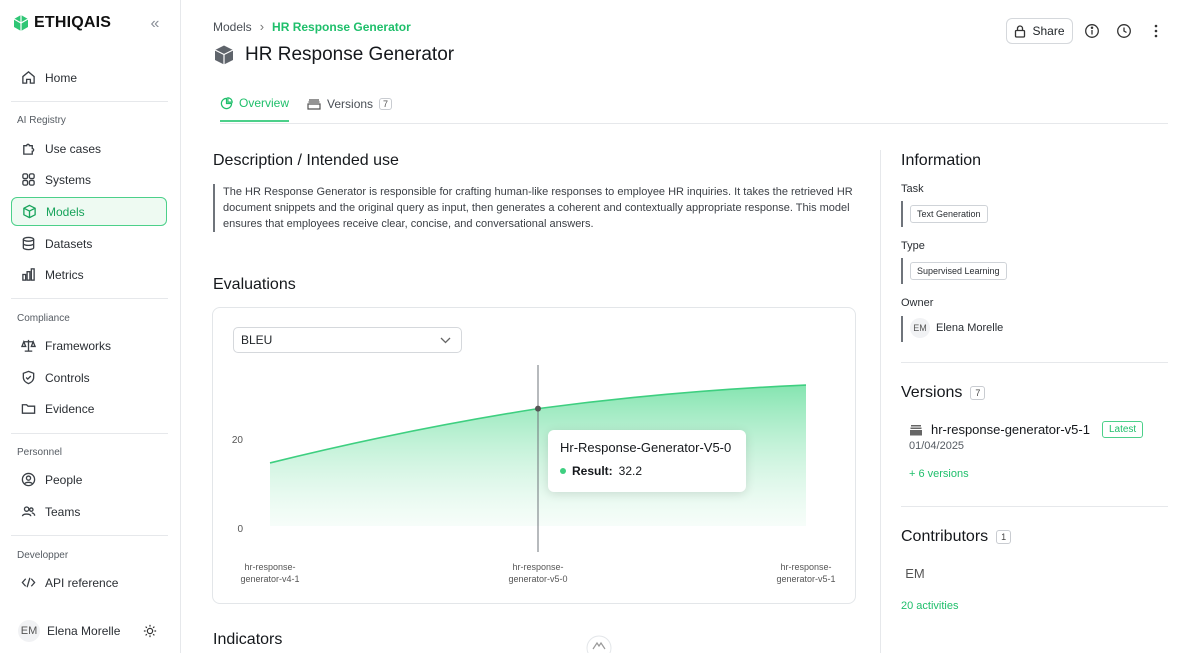 Image resolution: width=1200 pixels, height=653 pixels. What do you see at coordinates (70, 408) in the screenshot?
I see `sidebar-item-label: Evidence` at bounding box center [70, 408].